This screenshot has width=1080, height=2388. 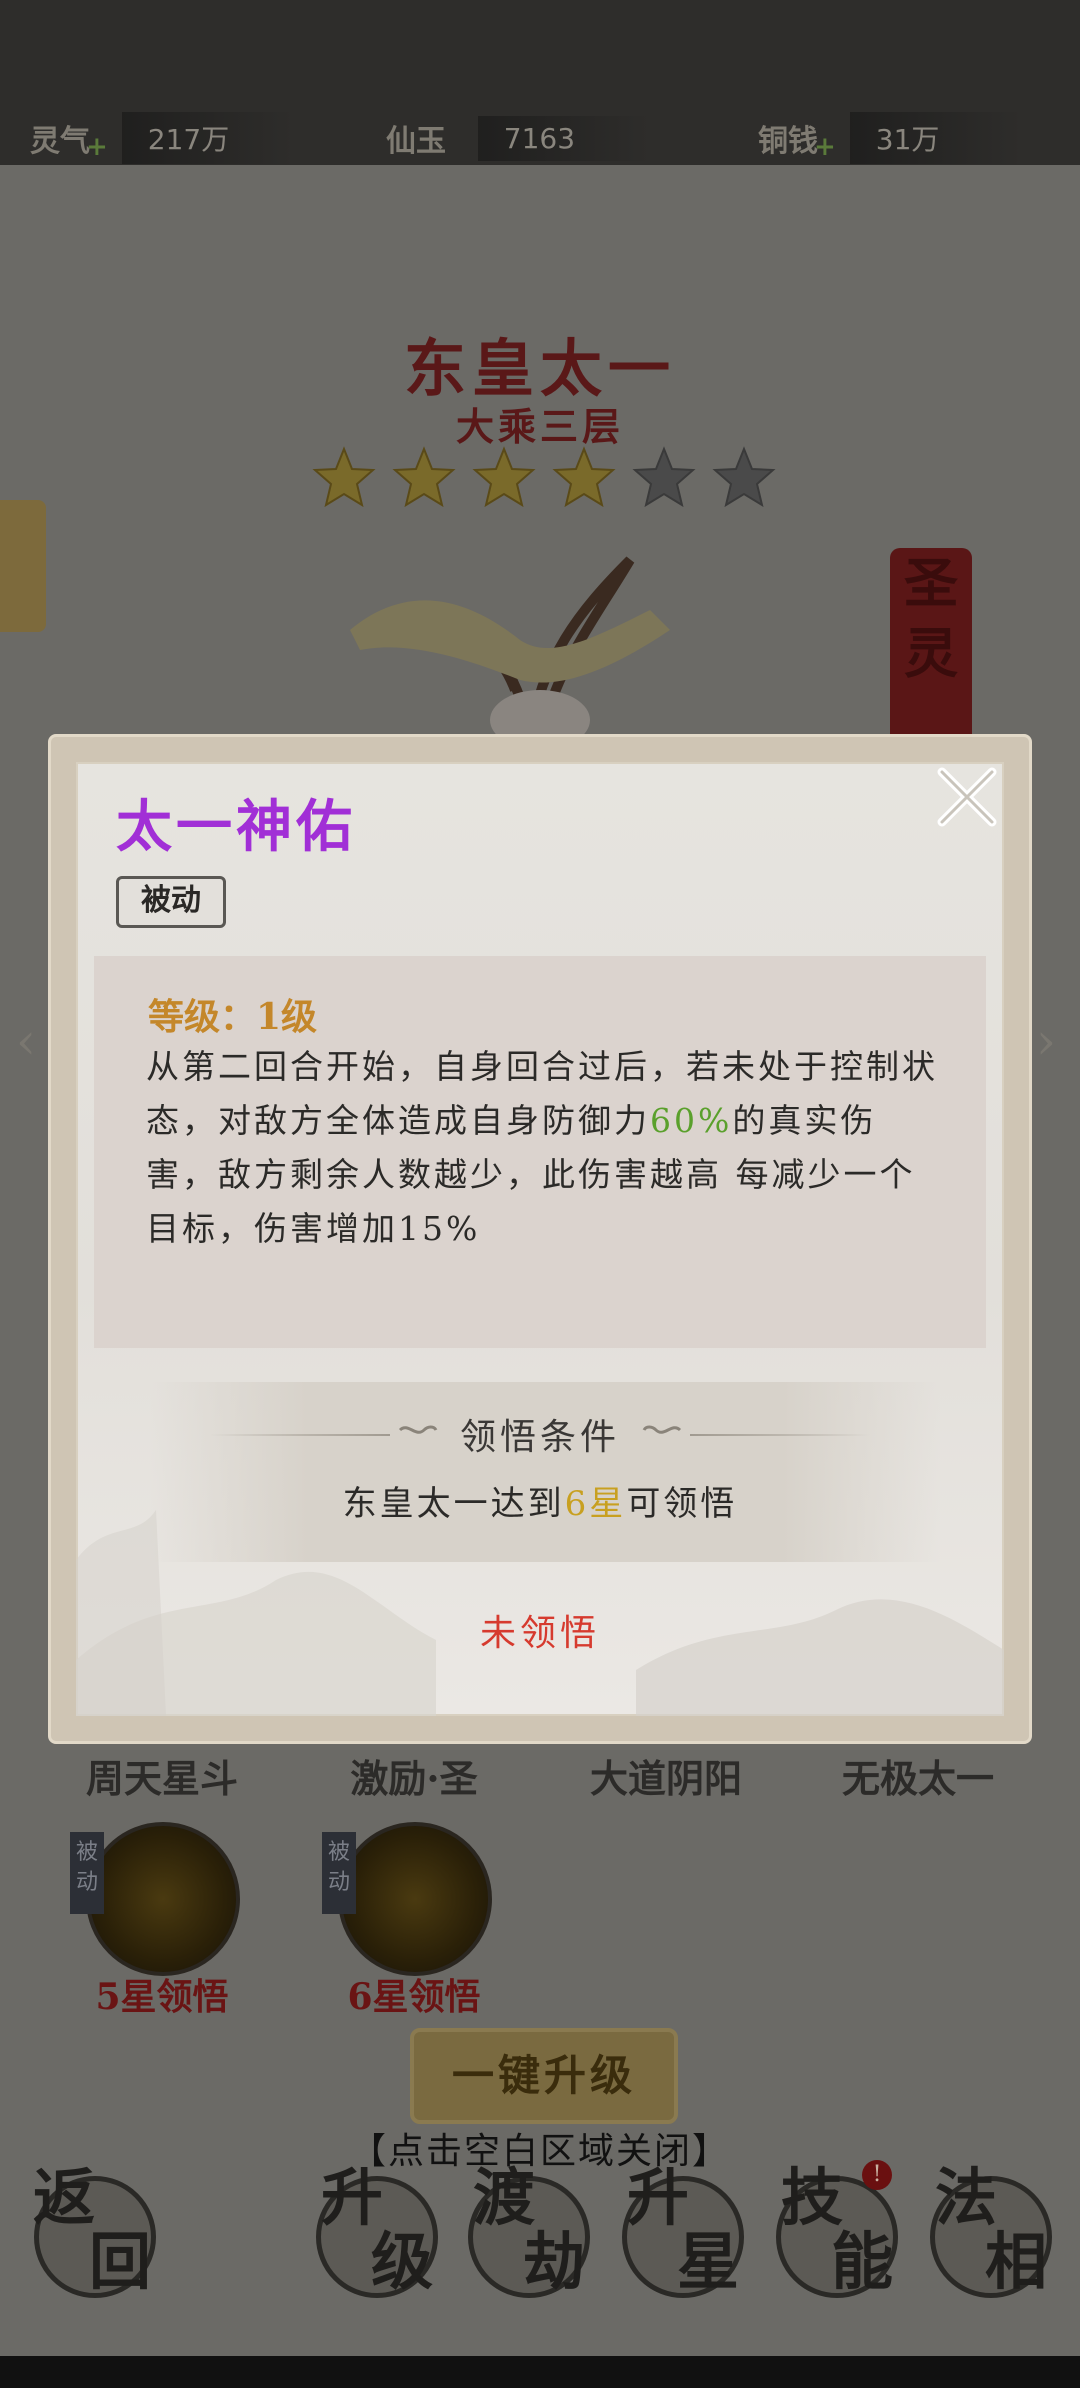 What do you see at coordinates (666, 1775) in the screenshot?
I see `skill-name: 大道阴阳` at bounding box center [666, 1775].